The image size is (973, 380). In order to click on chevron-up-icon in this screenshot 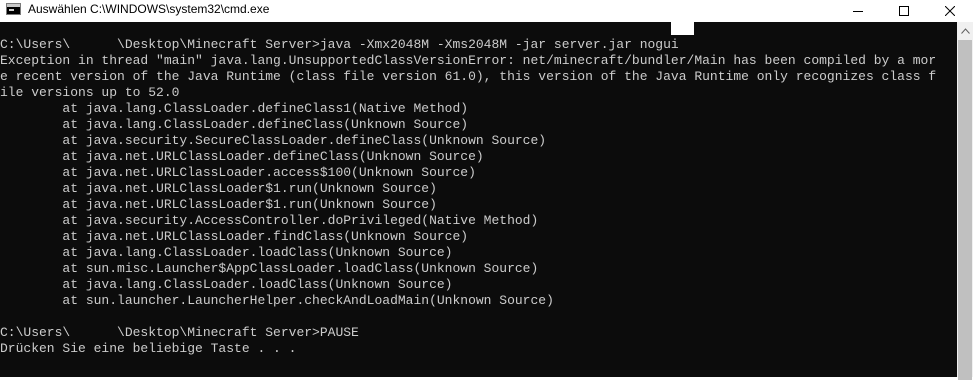, I will do `click(965, 30)`.